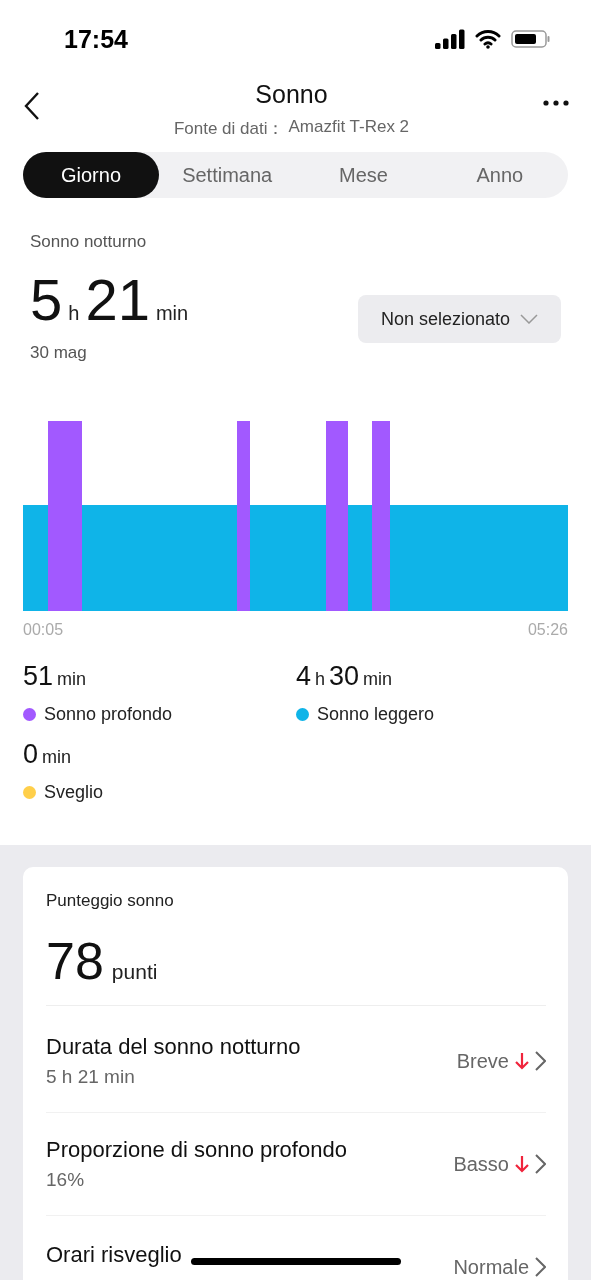  What do you see at coordinates (110, 900) in the screenshot?
I see `card-title: Punteggio sonno` at bounding box center [110, 900].